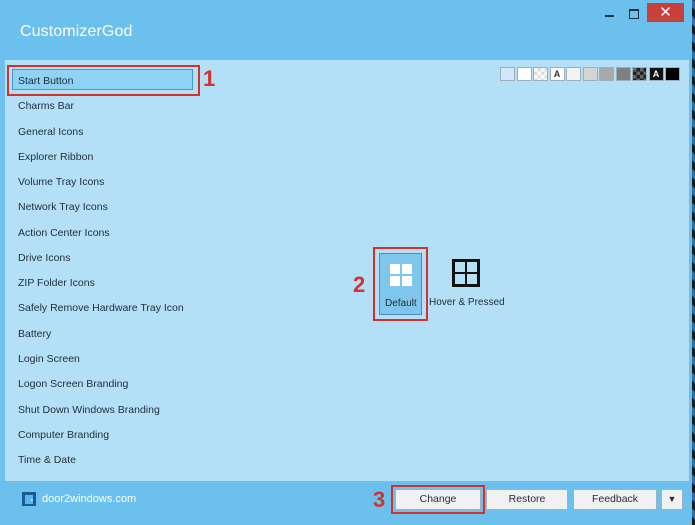  I want to click on annotation-number-3: 3, so click(379, 499).